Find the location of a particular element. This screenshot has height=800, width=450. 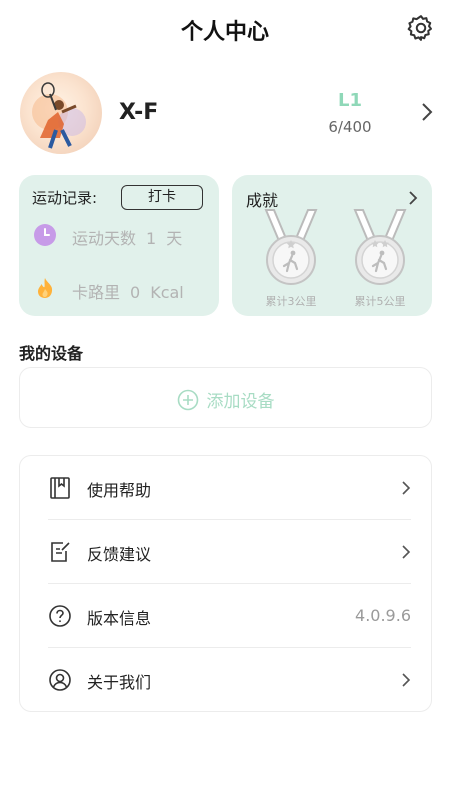

medal-label: 累计5公里 is located at coordinates (380, 301).